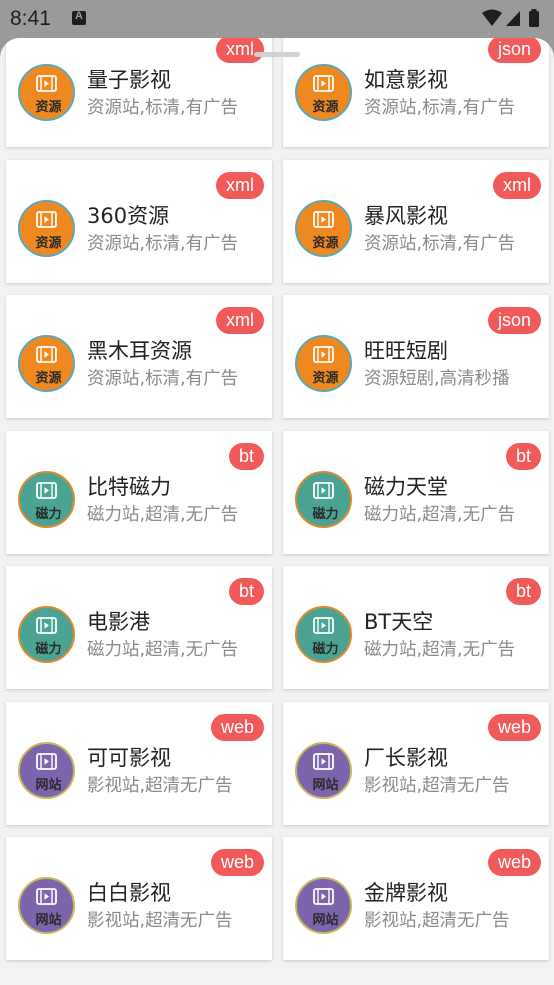  What do you see at coordinates (492, 17) in the screenshot?
I see `wifi-icon` at bounding box center [492, 17].